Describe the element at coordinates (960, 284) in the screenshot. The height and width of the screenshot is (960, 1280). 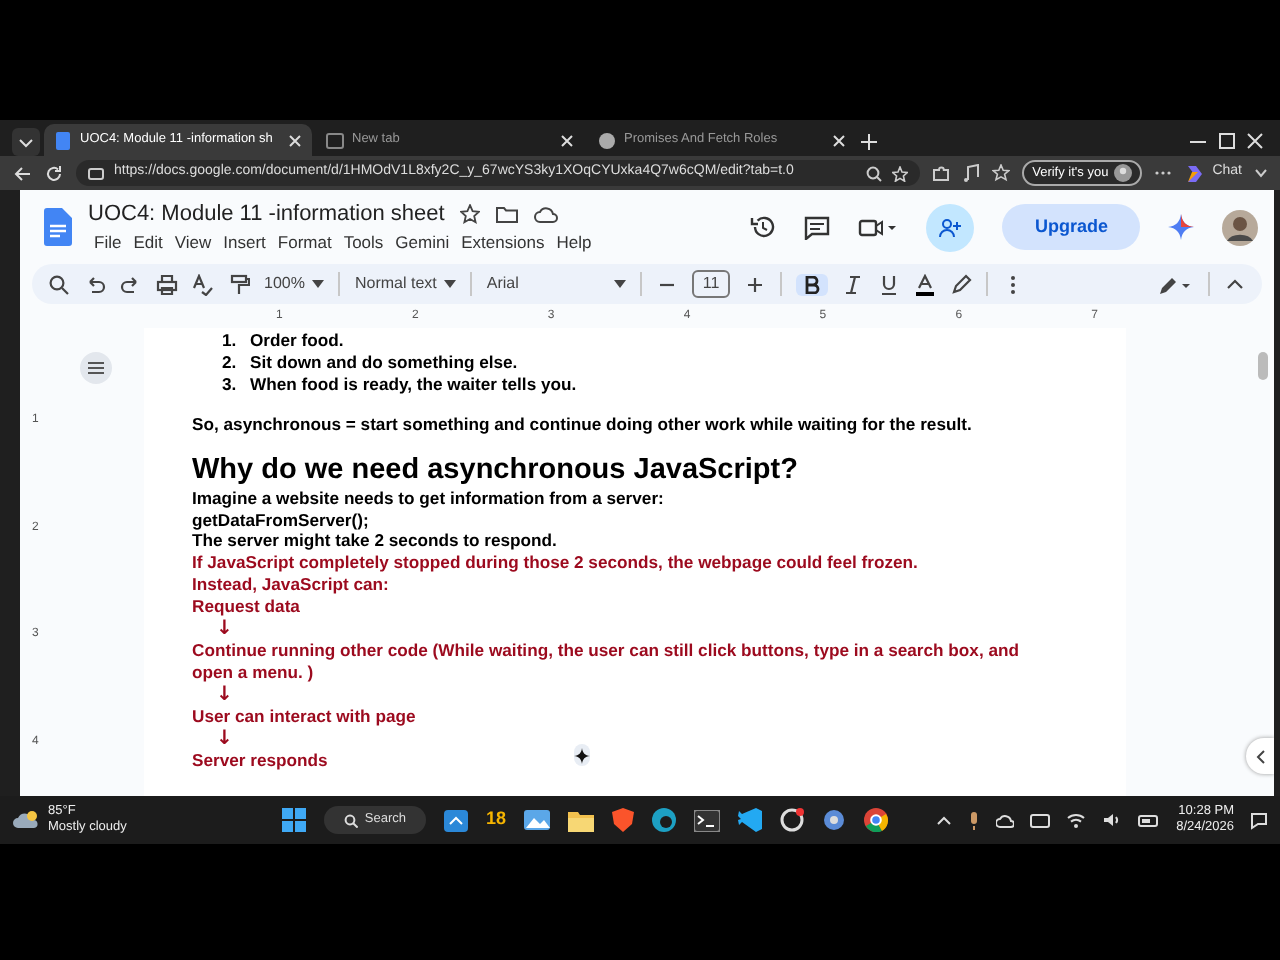
I see `highlighter-icon` at that location.